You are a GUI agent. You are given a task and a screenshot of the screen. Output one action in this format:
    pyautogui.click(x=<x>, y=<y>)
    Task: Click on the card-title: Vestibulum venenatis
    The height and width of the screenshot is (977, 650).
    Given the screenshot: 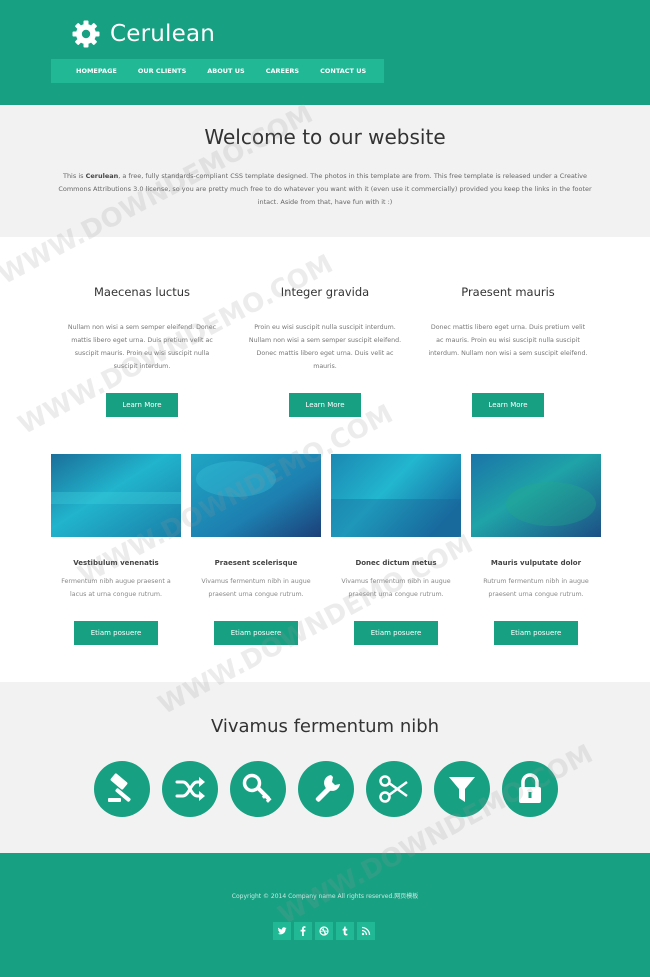 What is the action you would take?
    pyautogui.click(x=116, y=563)
    